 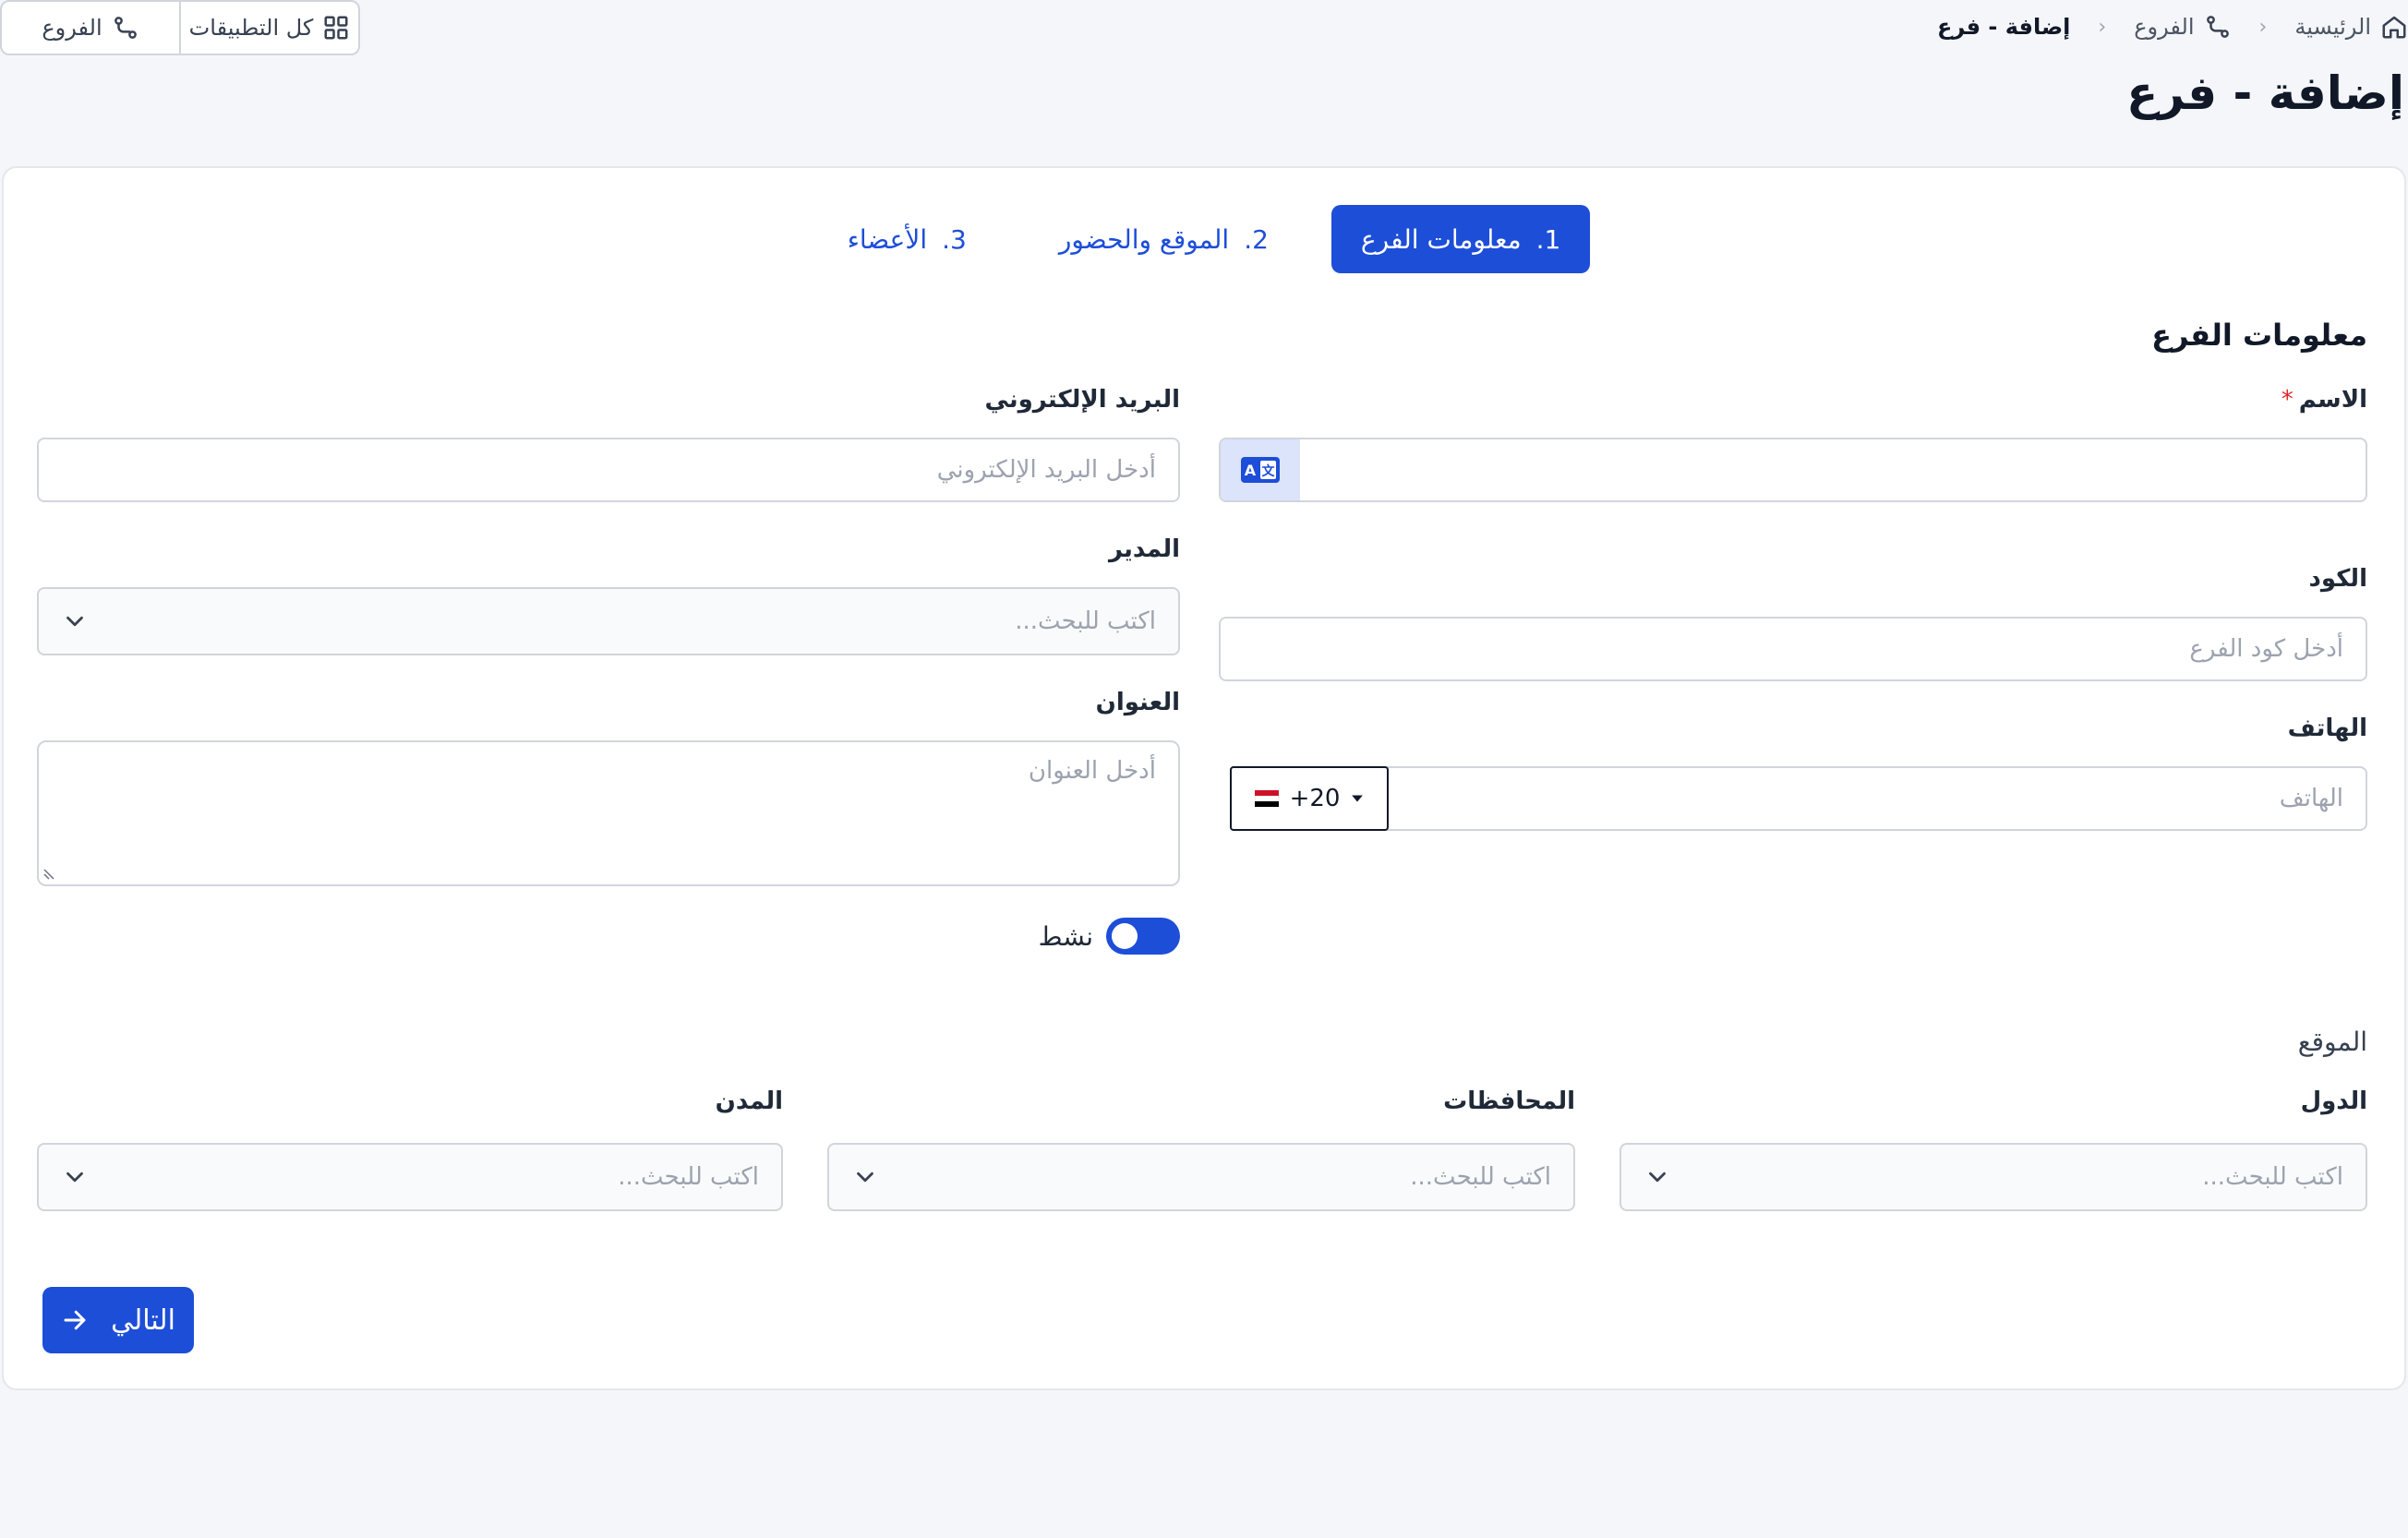 I want to click on name-label: الاسم*, so click(x=2324, y=400).